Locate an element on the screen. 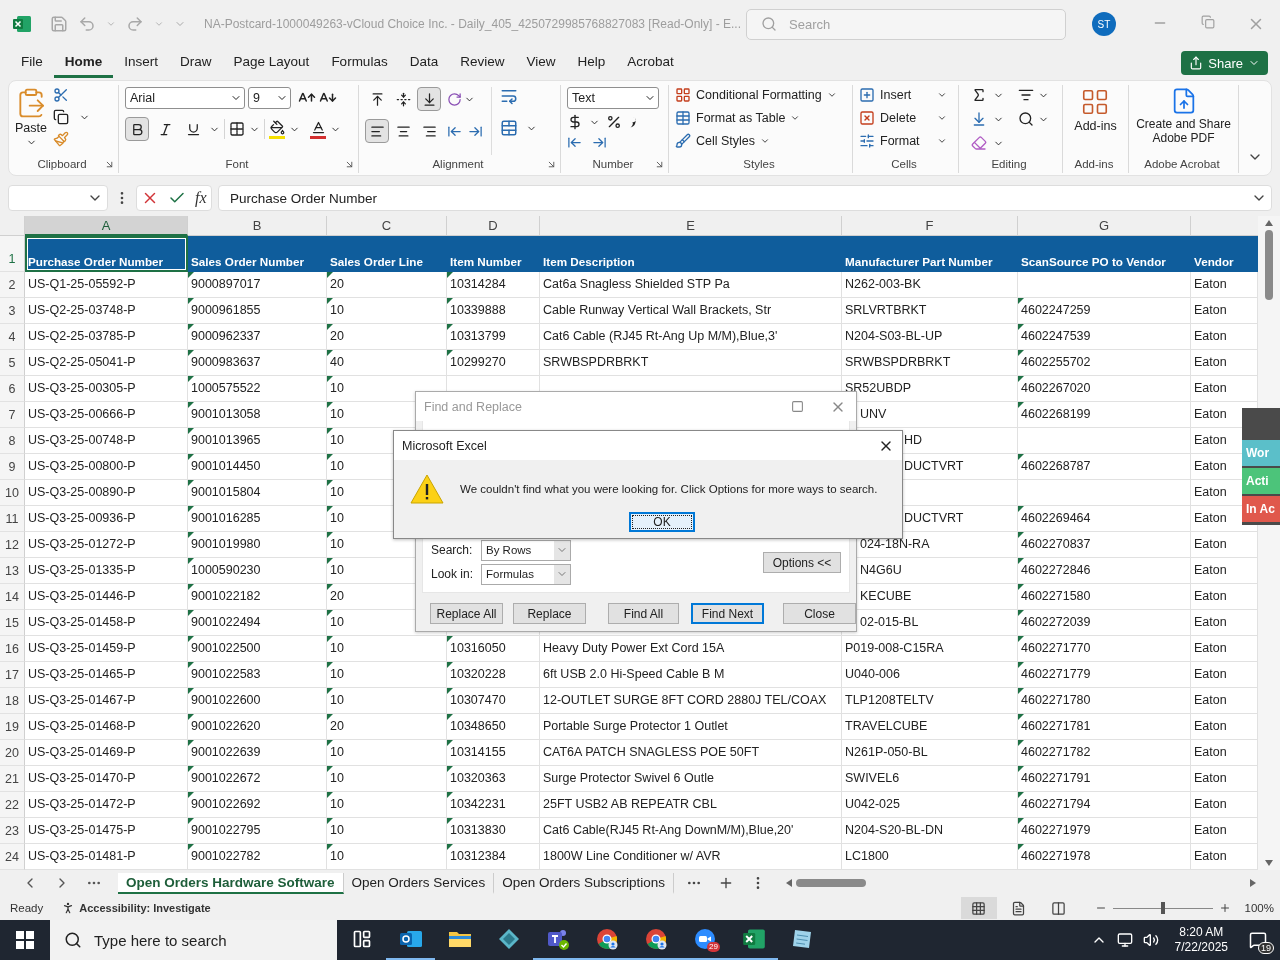 The image size is (1280, 960). column-header: D is located at coordinates (493, 226).